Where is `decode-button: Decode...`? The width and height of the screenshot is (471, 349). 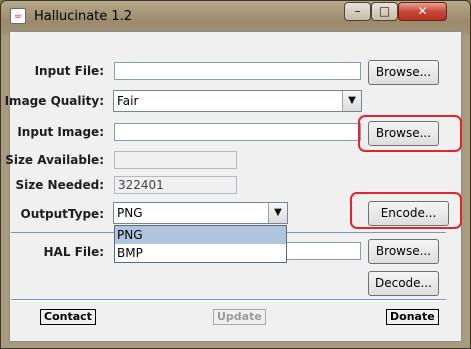 decode-button: Decode... is located at coordinates (403, 283).